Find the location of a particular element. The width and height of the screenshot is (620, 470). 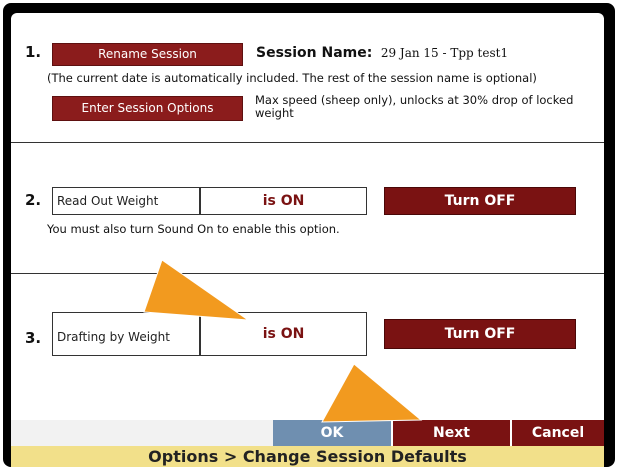

drafting-by-weight-toggle-button: Turn OFF is located at coordinates (480, 334).